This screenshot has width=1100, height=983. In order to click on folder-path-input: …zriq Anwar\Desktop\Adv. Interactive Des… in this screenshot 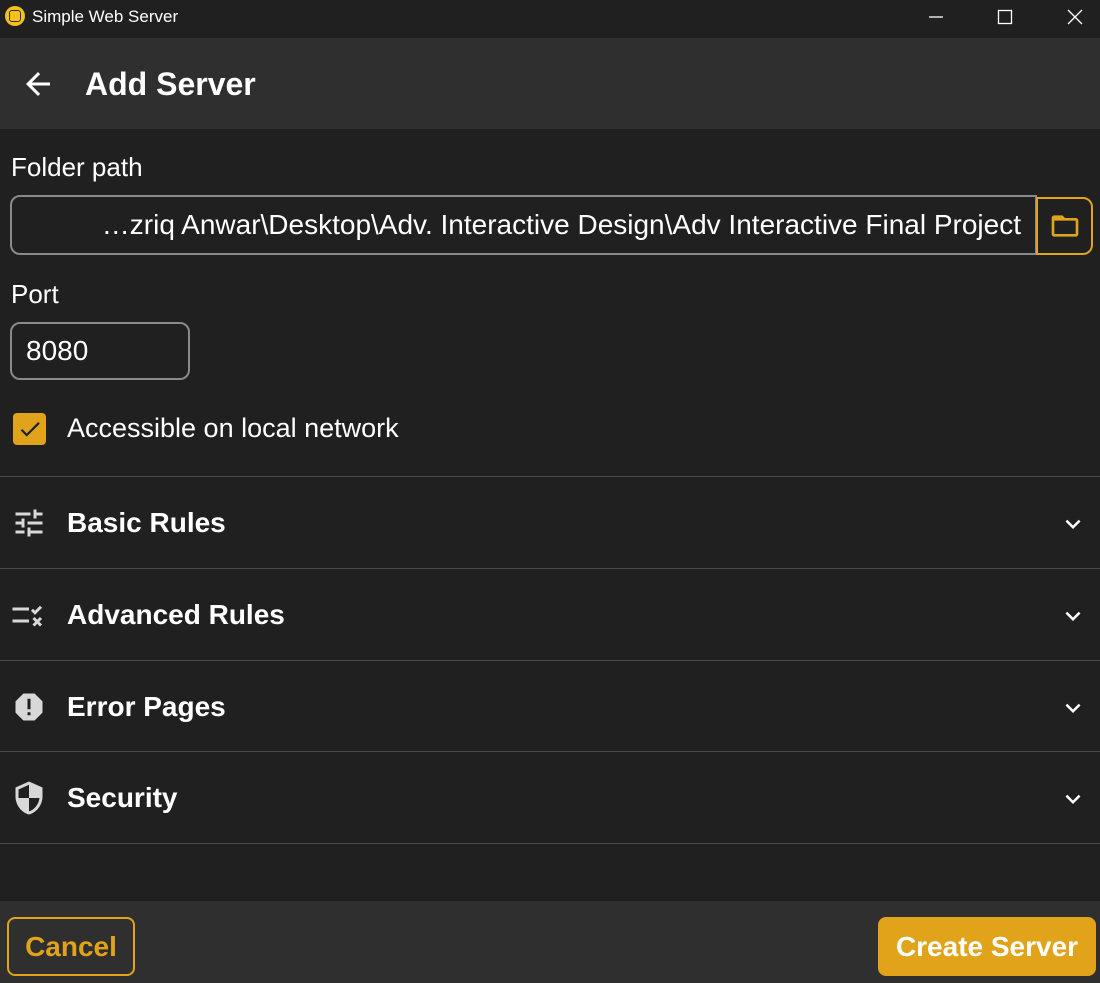, I will do `click(523, 225)`.